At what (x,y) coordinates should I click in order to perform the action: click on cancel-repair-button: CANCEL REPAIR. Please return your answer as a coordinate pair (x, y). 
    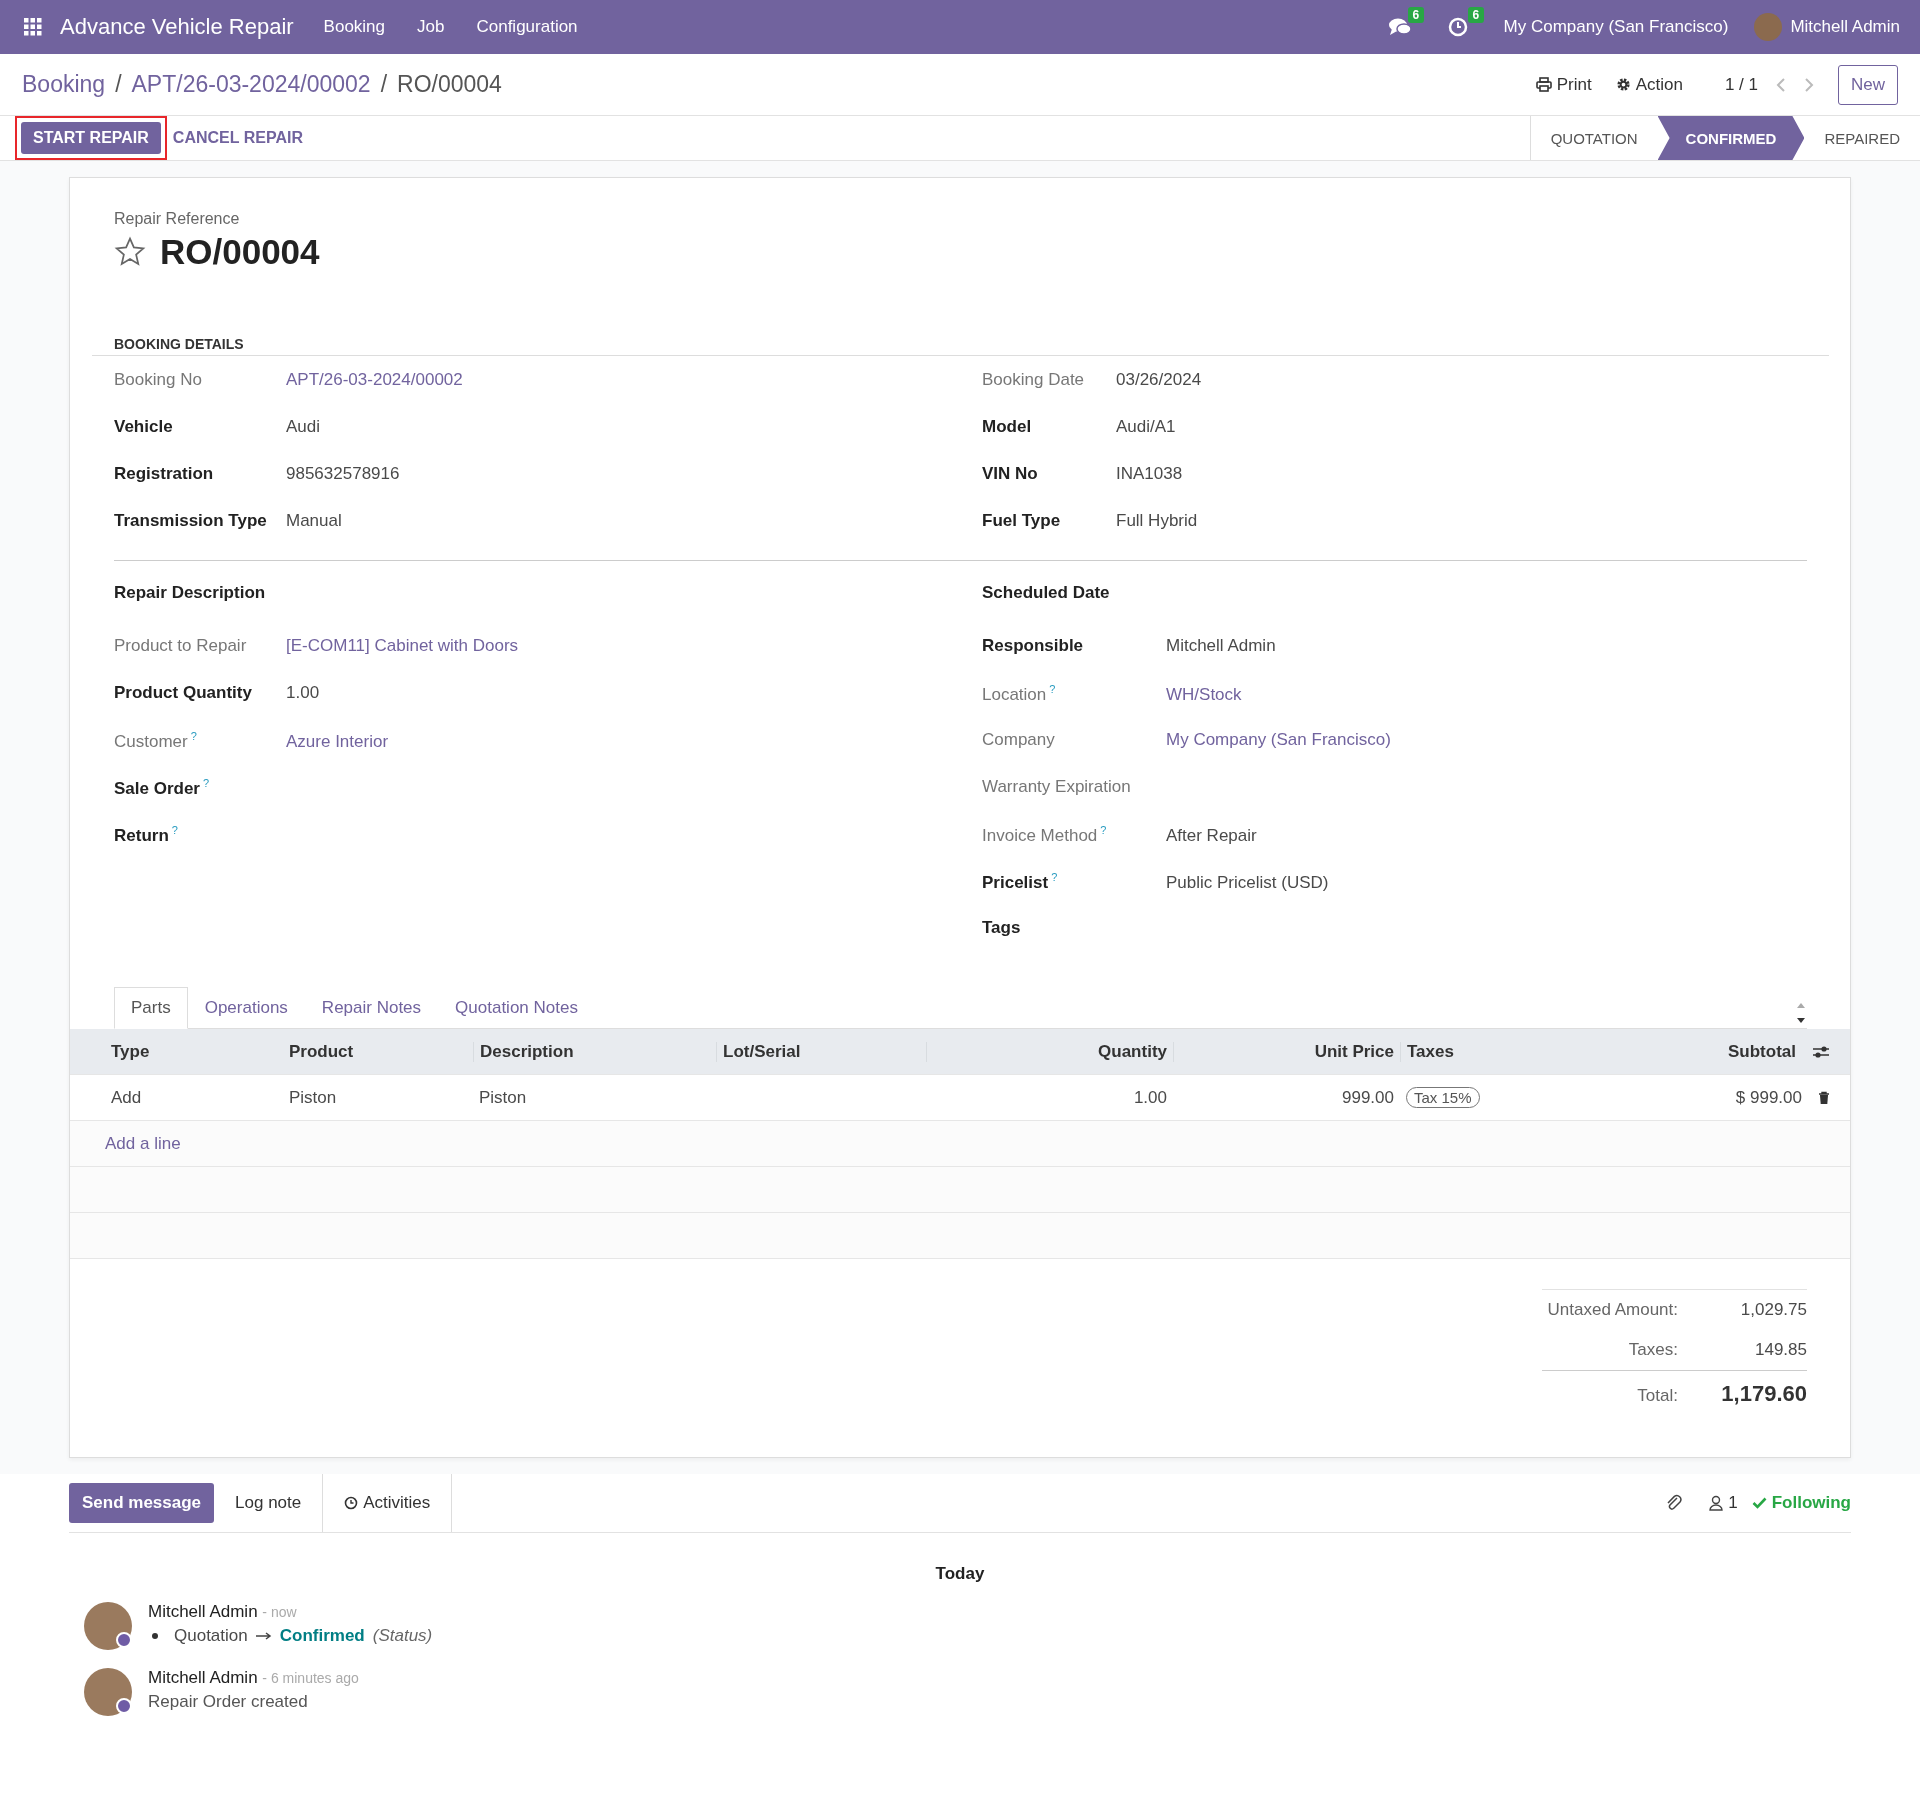
    Looking at the image, I should click on (243, 138).